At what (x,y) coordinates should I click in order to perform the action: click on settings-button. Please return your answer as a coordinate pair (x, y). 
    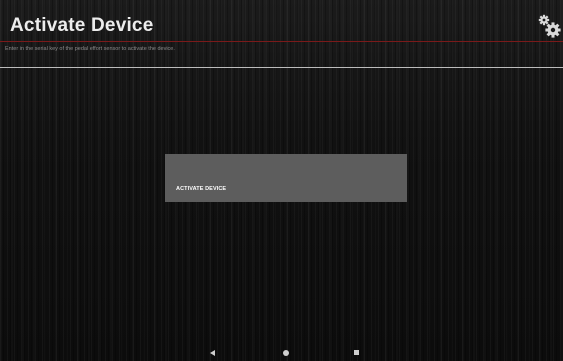
    Looking at the image, I should click on (550, 27).